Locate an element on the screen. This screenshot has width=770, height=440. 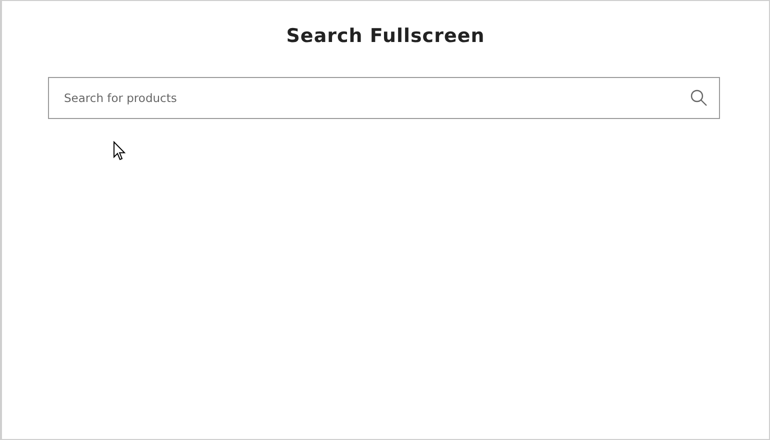
page-title: Search Fullscreen is located at coordinates (385, 36).